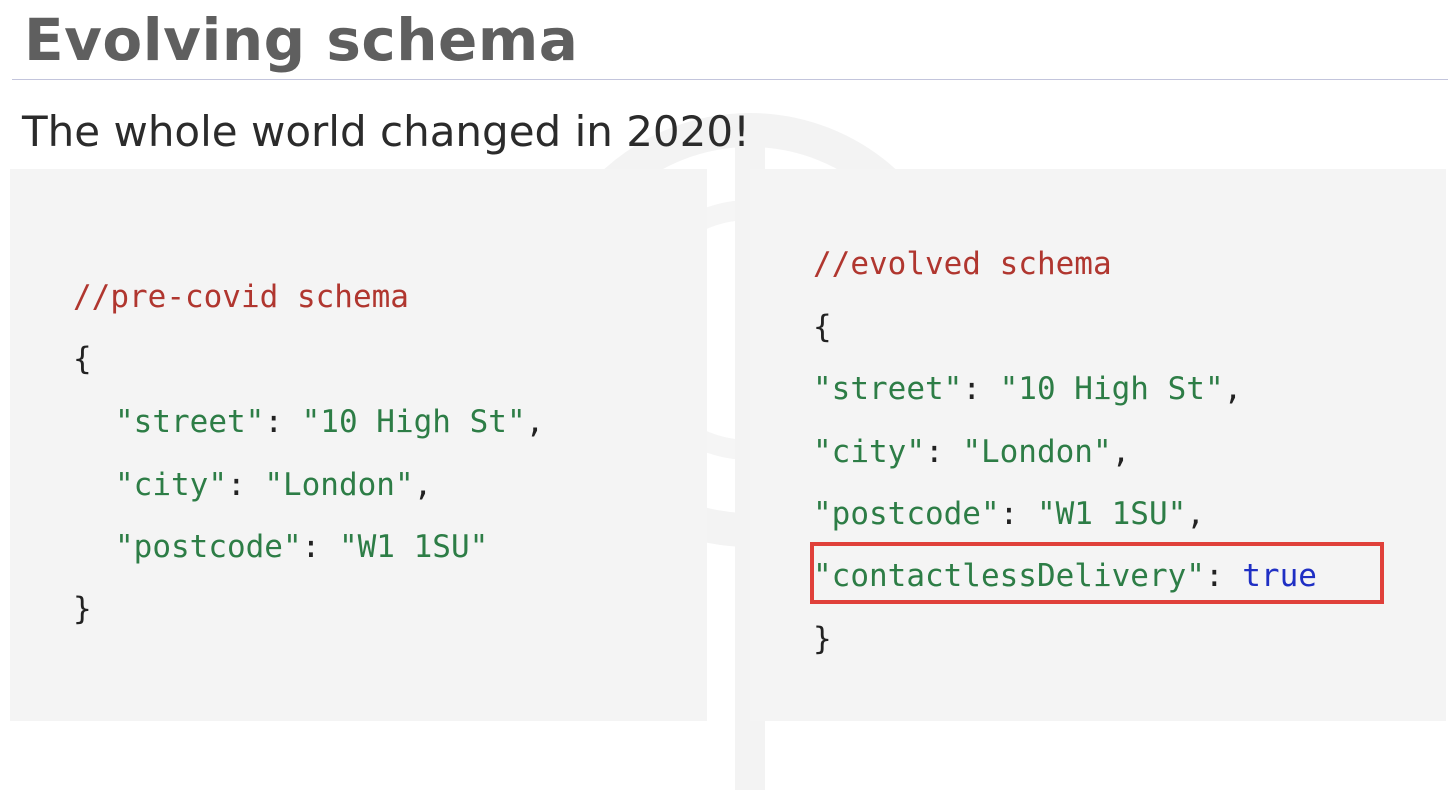 This screenshot has height=790, width=1456. Describe the element at coordinates (386, 131) in the screenshot. I see `slide-subtitle: The whole world changed in 2020!` at that location.